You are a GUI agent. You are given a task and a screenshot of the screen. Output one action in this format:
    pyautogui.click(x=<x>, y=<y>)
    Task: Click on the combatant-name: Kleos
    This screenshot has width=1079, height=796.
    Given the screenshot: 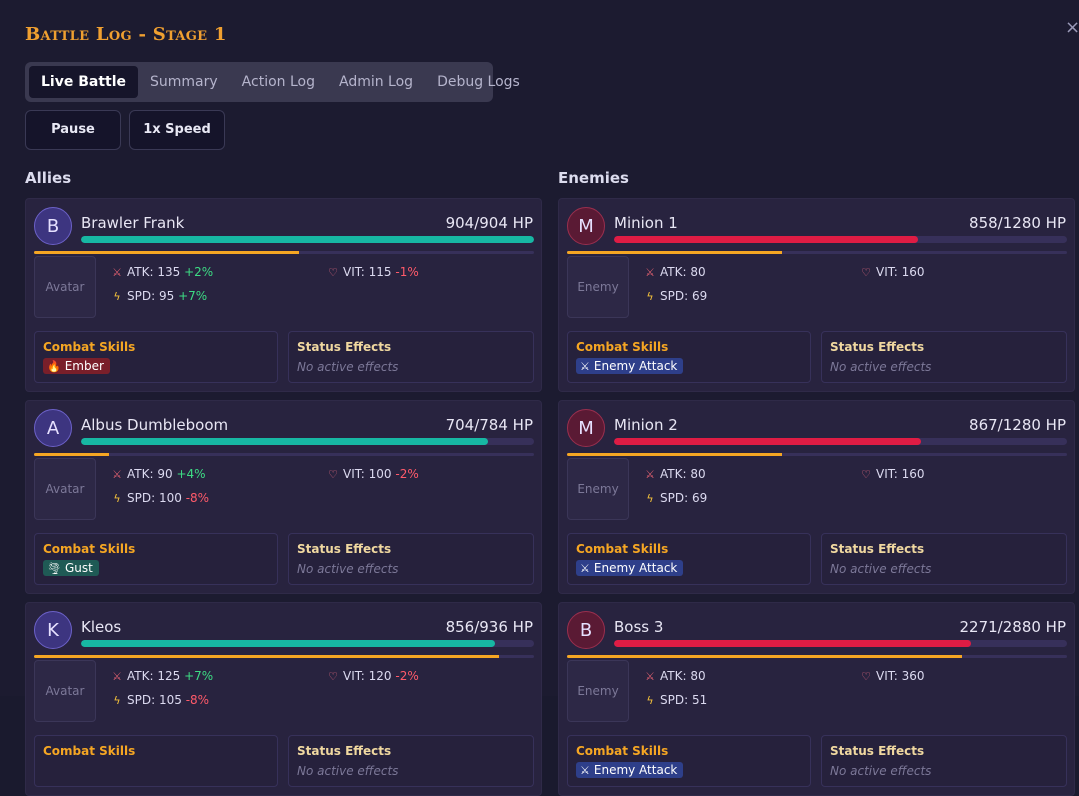 What is the action you would take?
    pyautogui.click(x=101, y=627)
    